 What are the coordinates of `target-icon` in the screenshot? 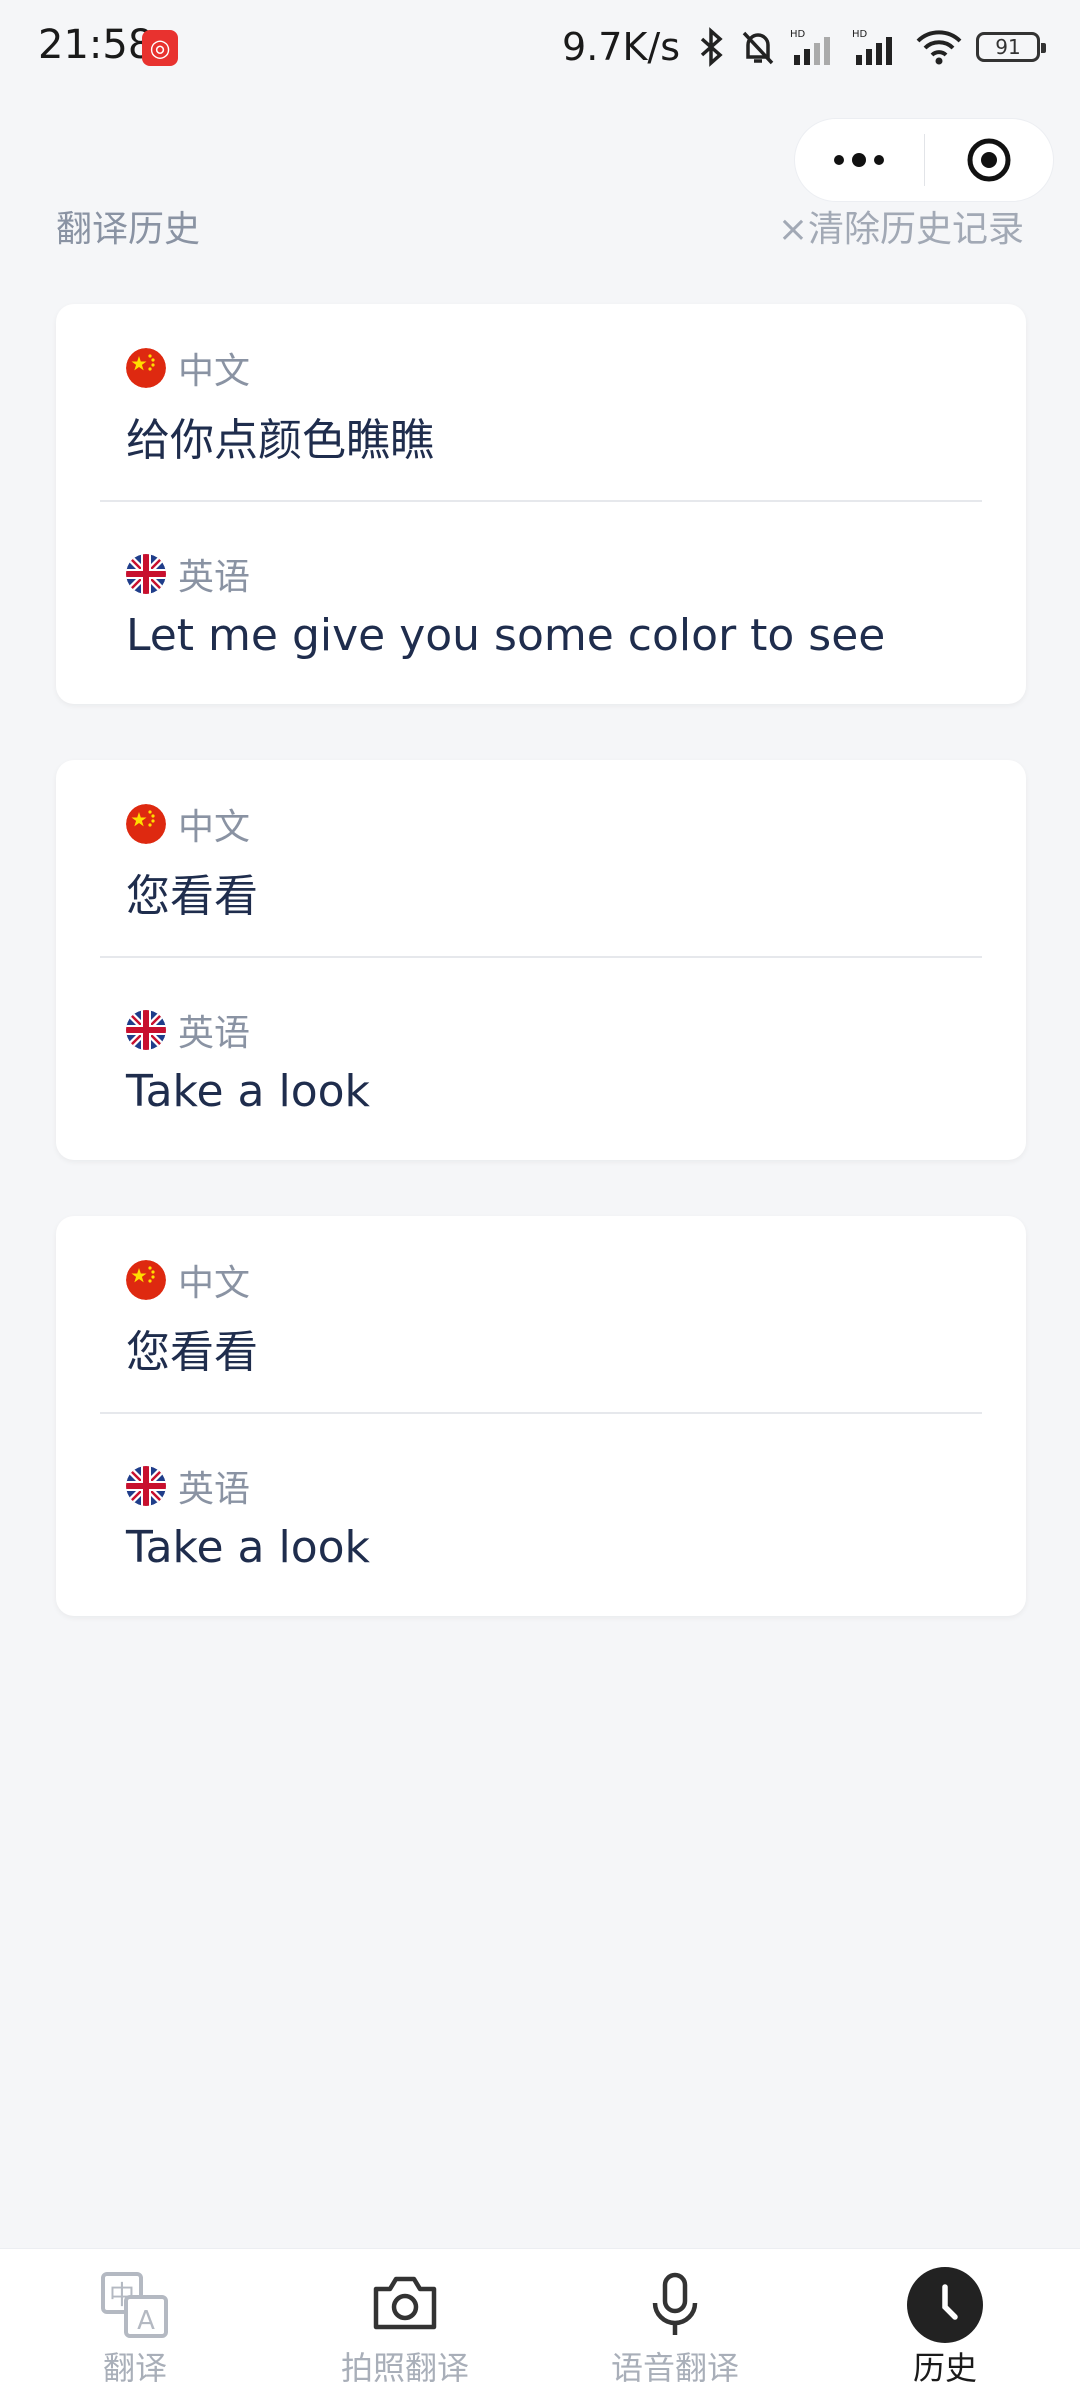 It's located at (989, 160).